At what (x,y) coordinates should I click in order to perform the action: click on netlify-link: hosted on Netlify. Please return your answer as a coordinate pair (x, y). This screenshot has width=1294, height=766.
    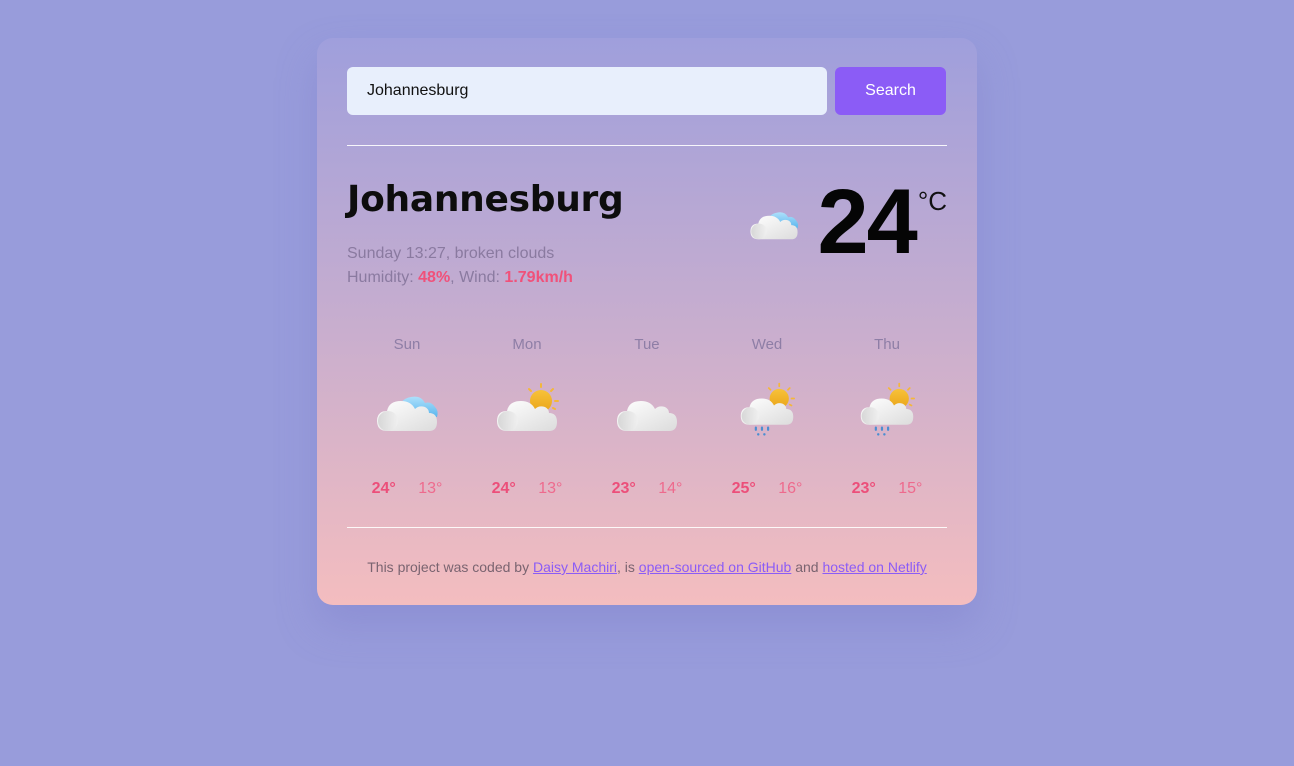
    Looking at the image, I should click on (874, 567).